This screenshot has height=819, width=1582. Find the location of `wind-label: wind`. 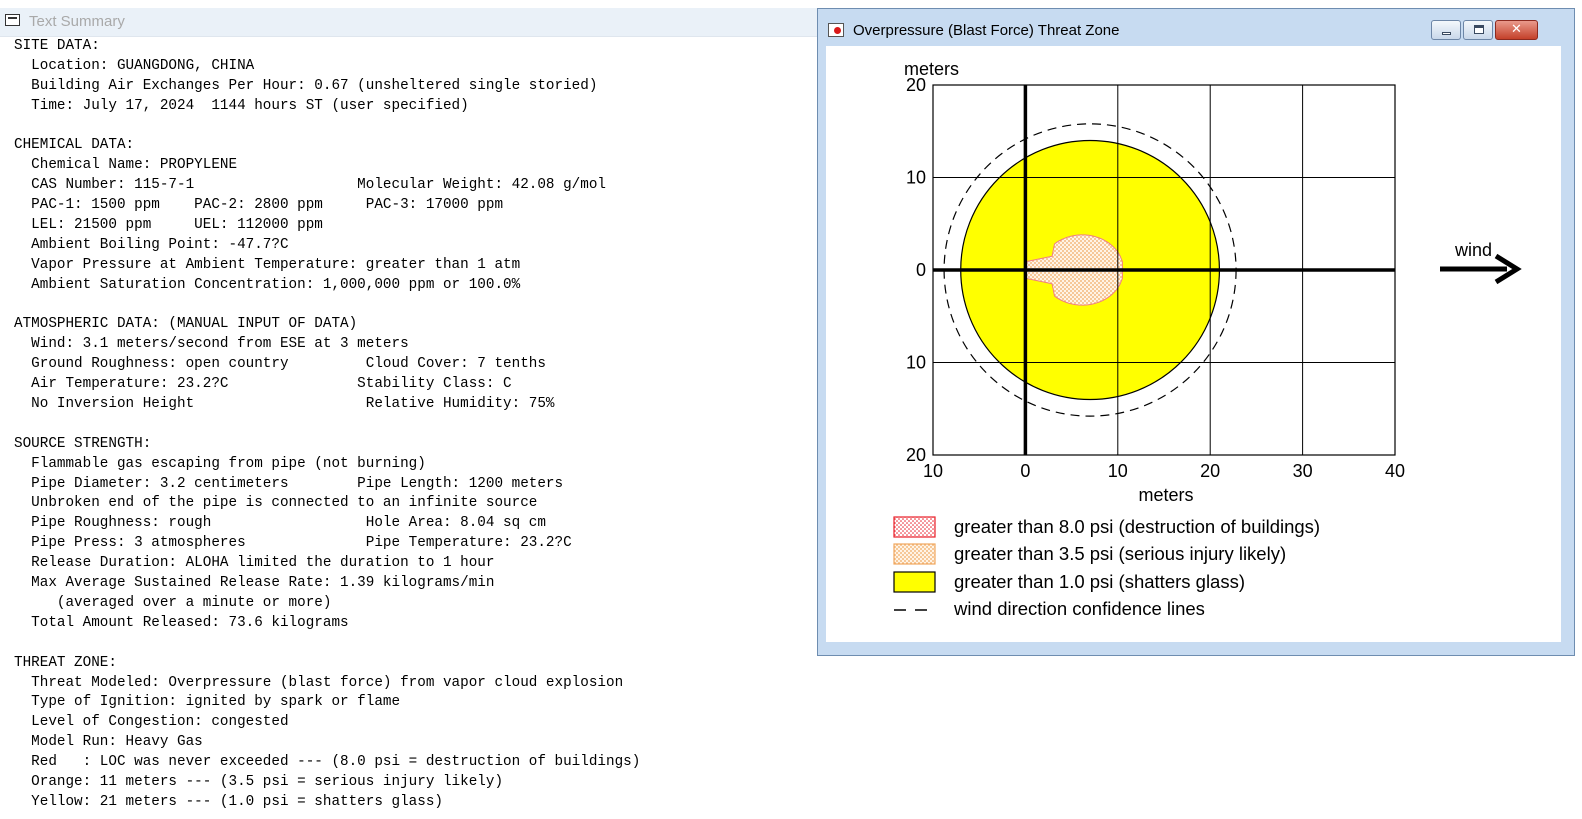

wind-label: wind is located at coordinates (1473, 250).